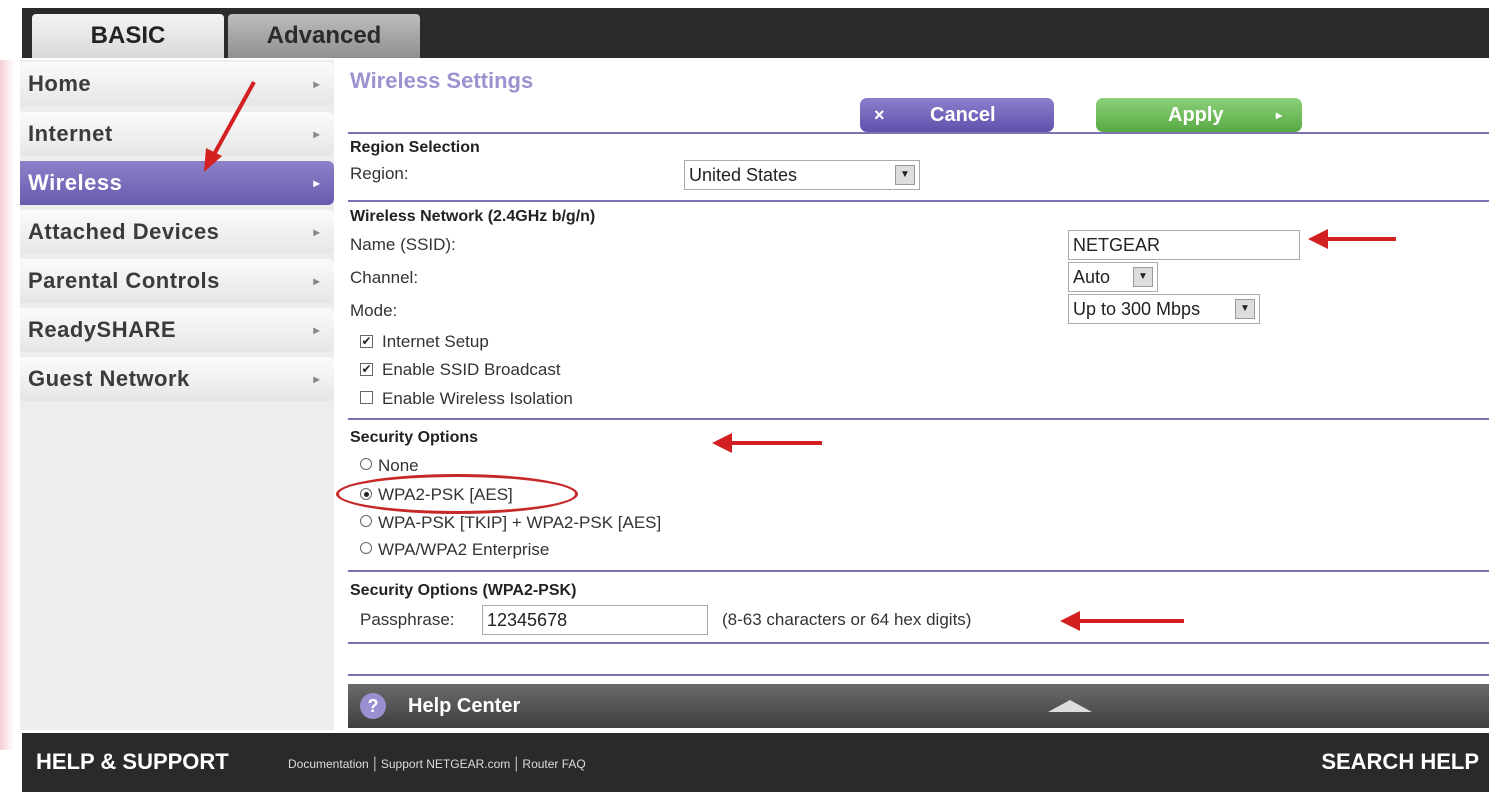  What do you see at coordinates (963, 115) in the screenshot?
I see `cancel-label: Cancel` at bounding box center [963, 115].